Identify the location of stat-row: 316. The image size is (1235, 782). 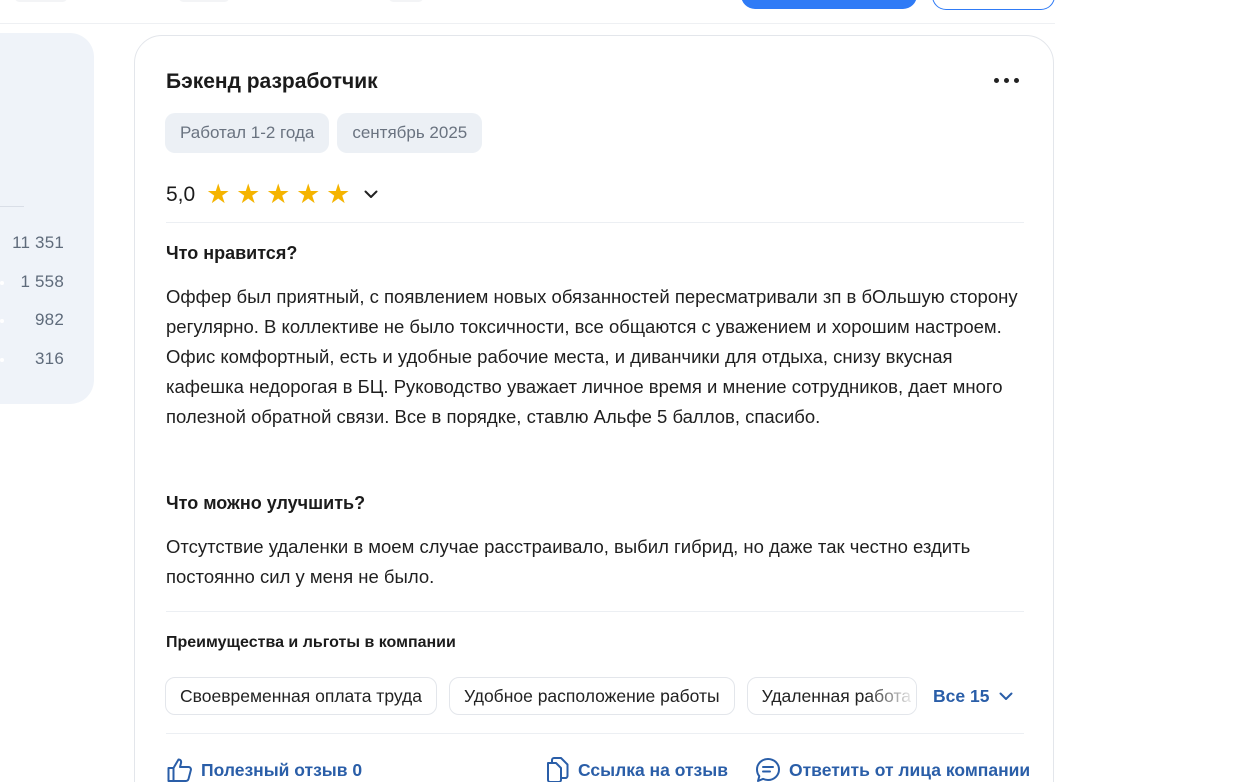
(32, 359).